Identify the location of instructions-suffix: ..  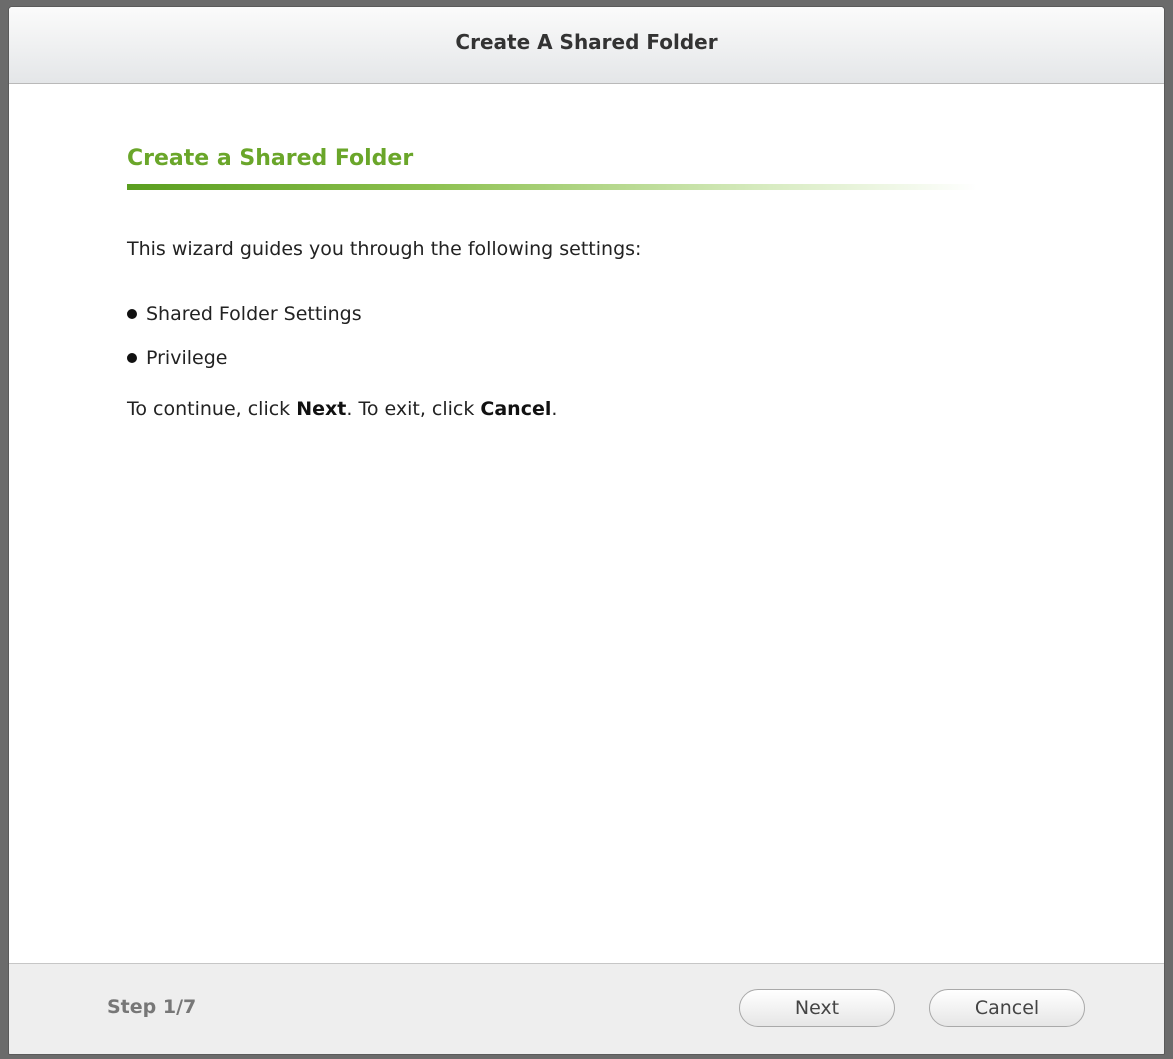
(554, 409).